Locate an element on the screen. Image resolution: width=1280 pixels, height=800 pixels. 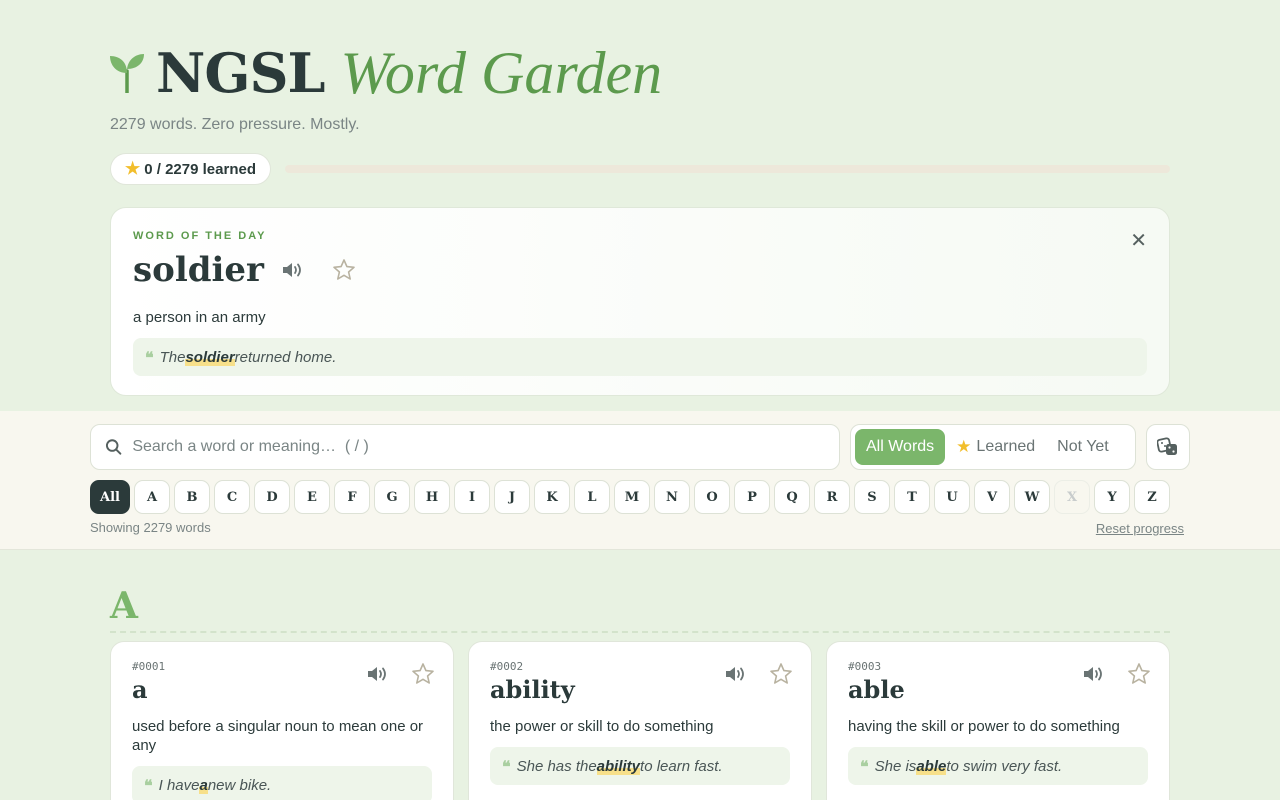
word-example: ❝ She has the ability to learn fast. is located at coordinates (640, 766).